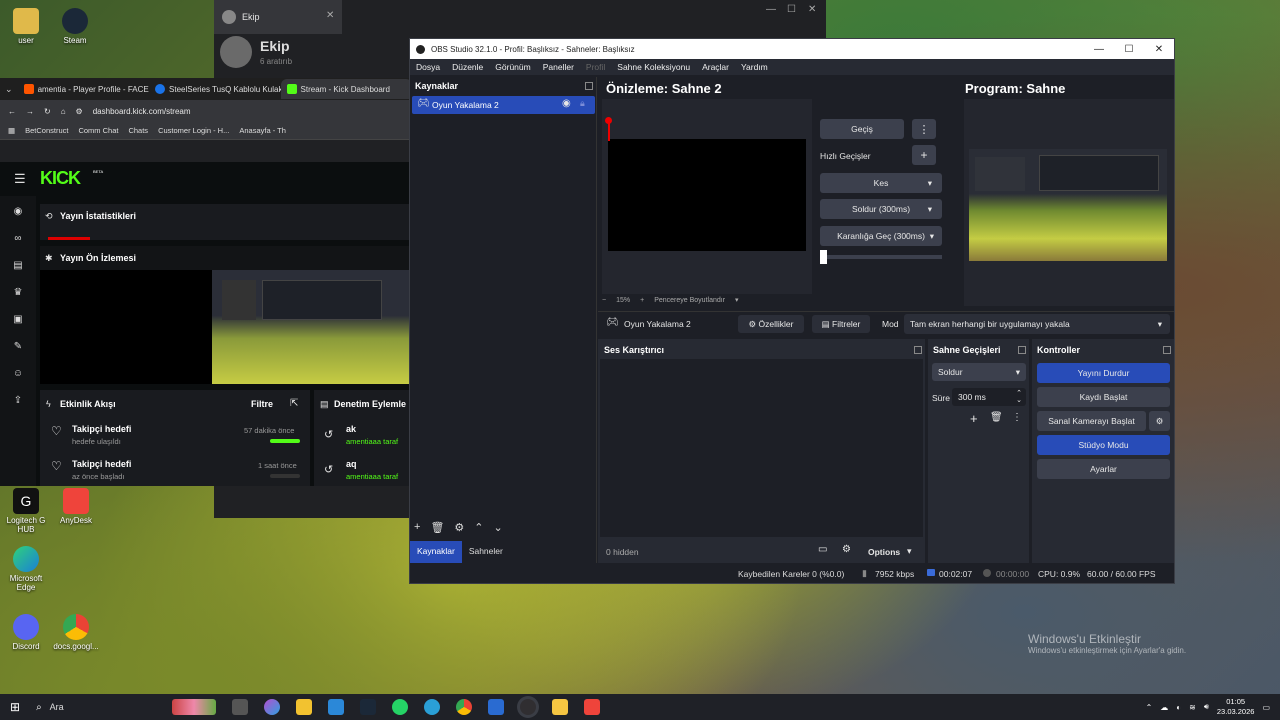 Image resolution: width=1280 pixels, height=720 pixels. What do you see at coordinates (512, 67) in the screenshot?
I see `menu-gorunum: Görünüm` at bounding box center [512, 67].